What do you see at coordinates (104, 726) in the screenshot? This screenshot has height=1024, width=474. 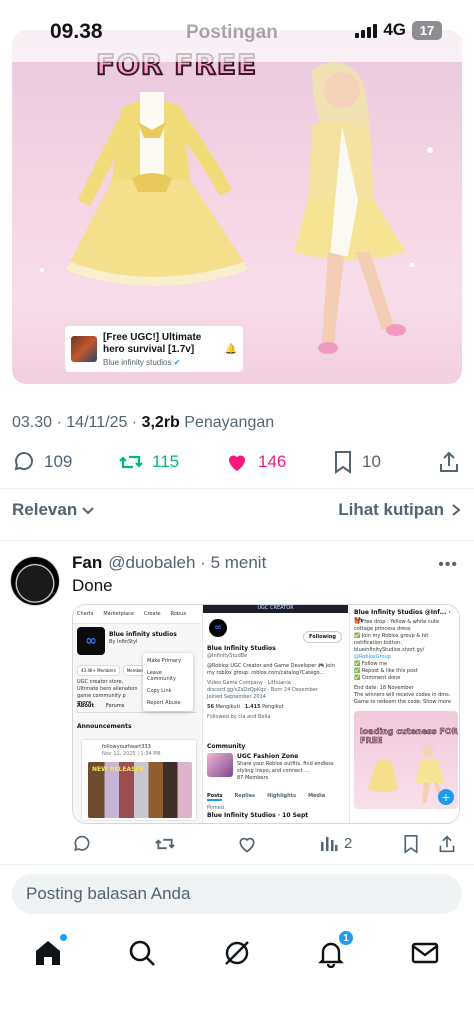 I see `announcements-label: Announcements` at bounding box center [104, 726].